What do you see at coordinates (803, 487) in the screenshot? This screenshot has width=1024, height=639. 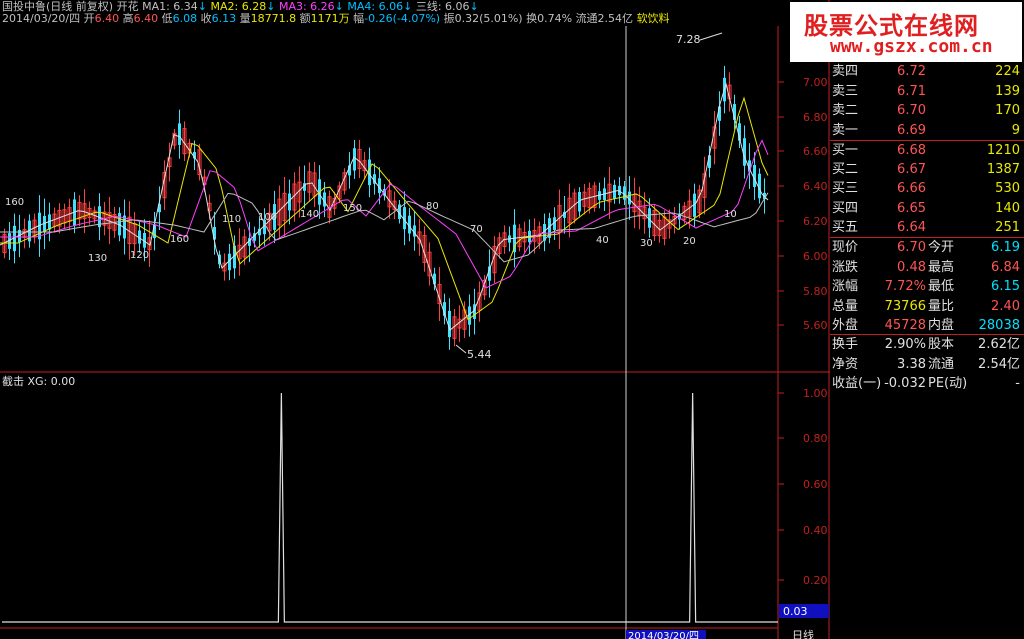 I see `indicator-axis: 1.00 0.80 0.60 0.40 0.20` at bounding box center [803, 487].